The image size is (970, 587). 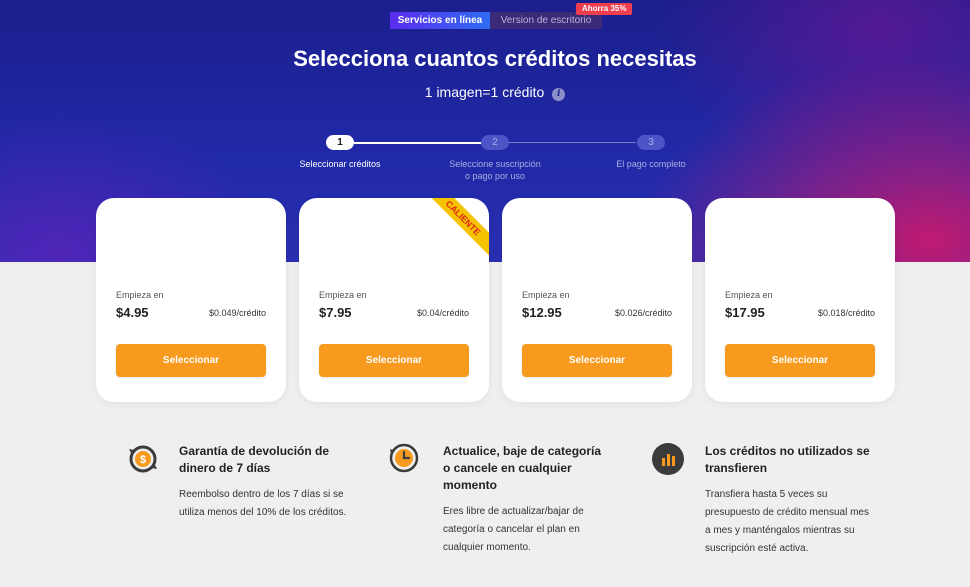 I want to click on plan-credits: 1000, so click(x=748, y=234).